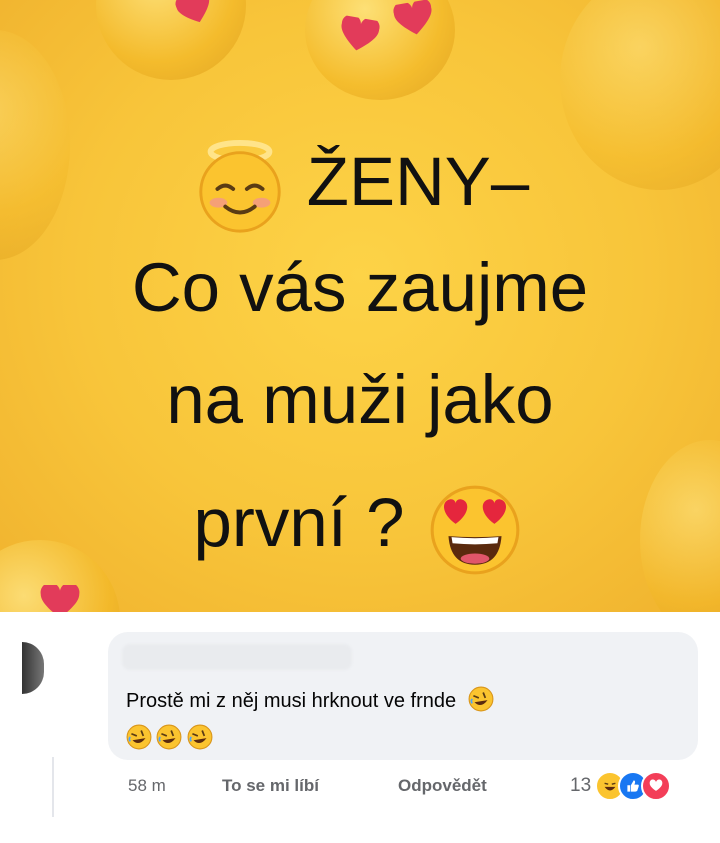 Image resolution: width=720 pixels, height=843 pixels. What do you see at coordinates (360, 399) in the screenshot?
I see `post-line-3: na muži jako` at bounding box center [360, 399].